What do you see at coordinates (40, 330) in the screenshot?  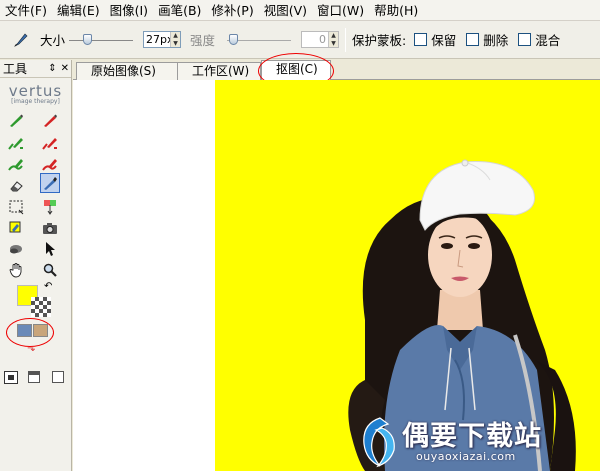 I see `preview-thumbnail-cutout` at bounding box center [40, 330].